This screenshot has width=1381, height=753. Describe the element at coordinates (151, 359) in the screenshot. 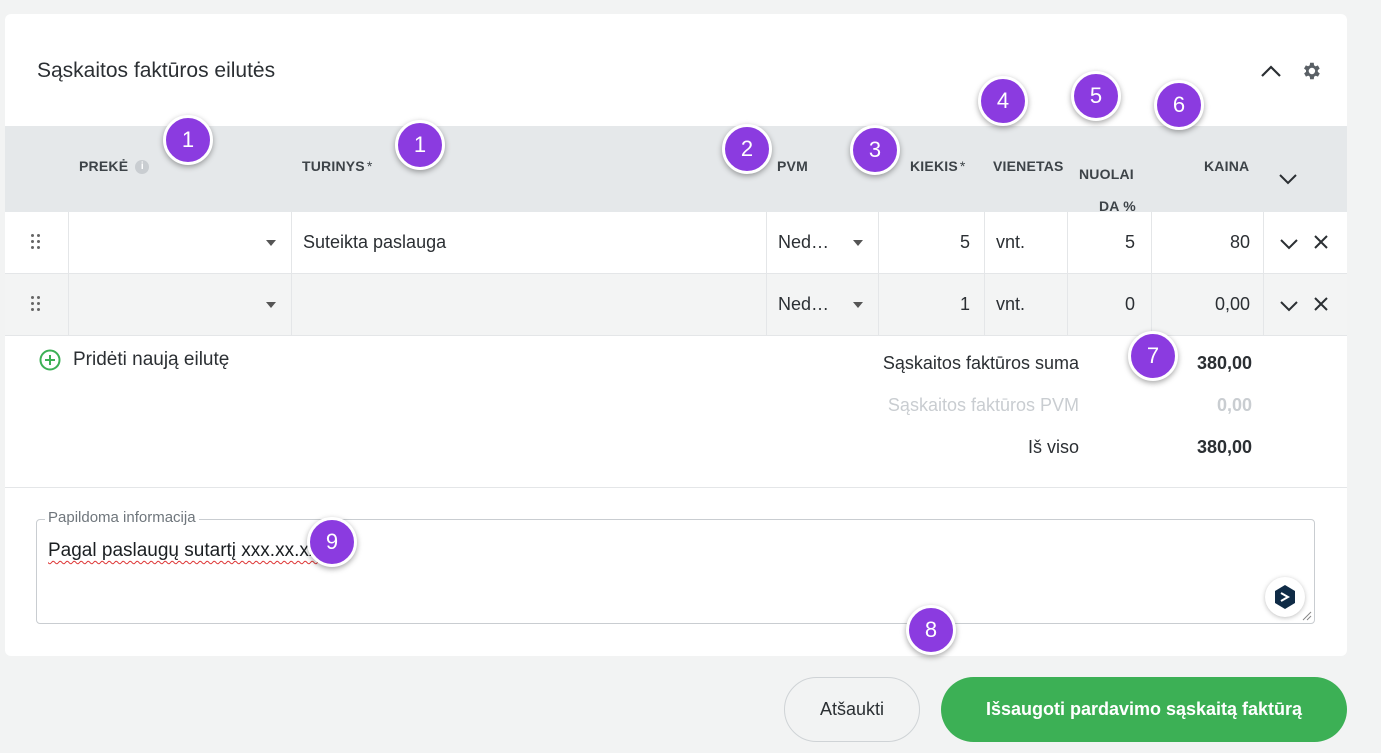

I see `add-row-label: Pridėti naują eilutę` at that location.